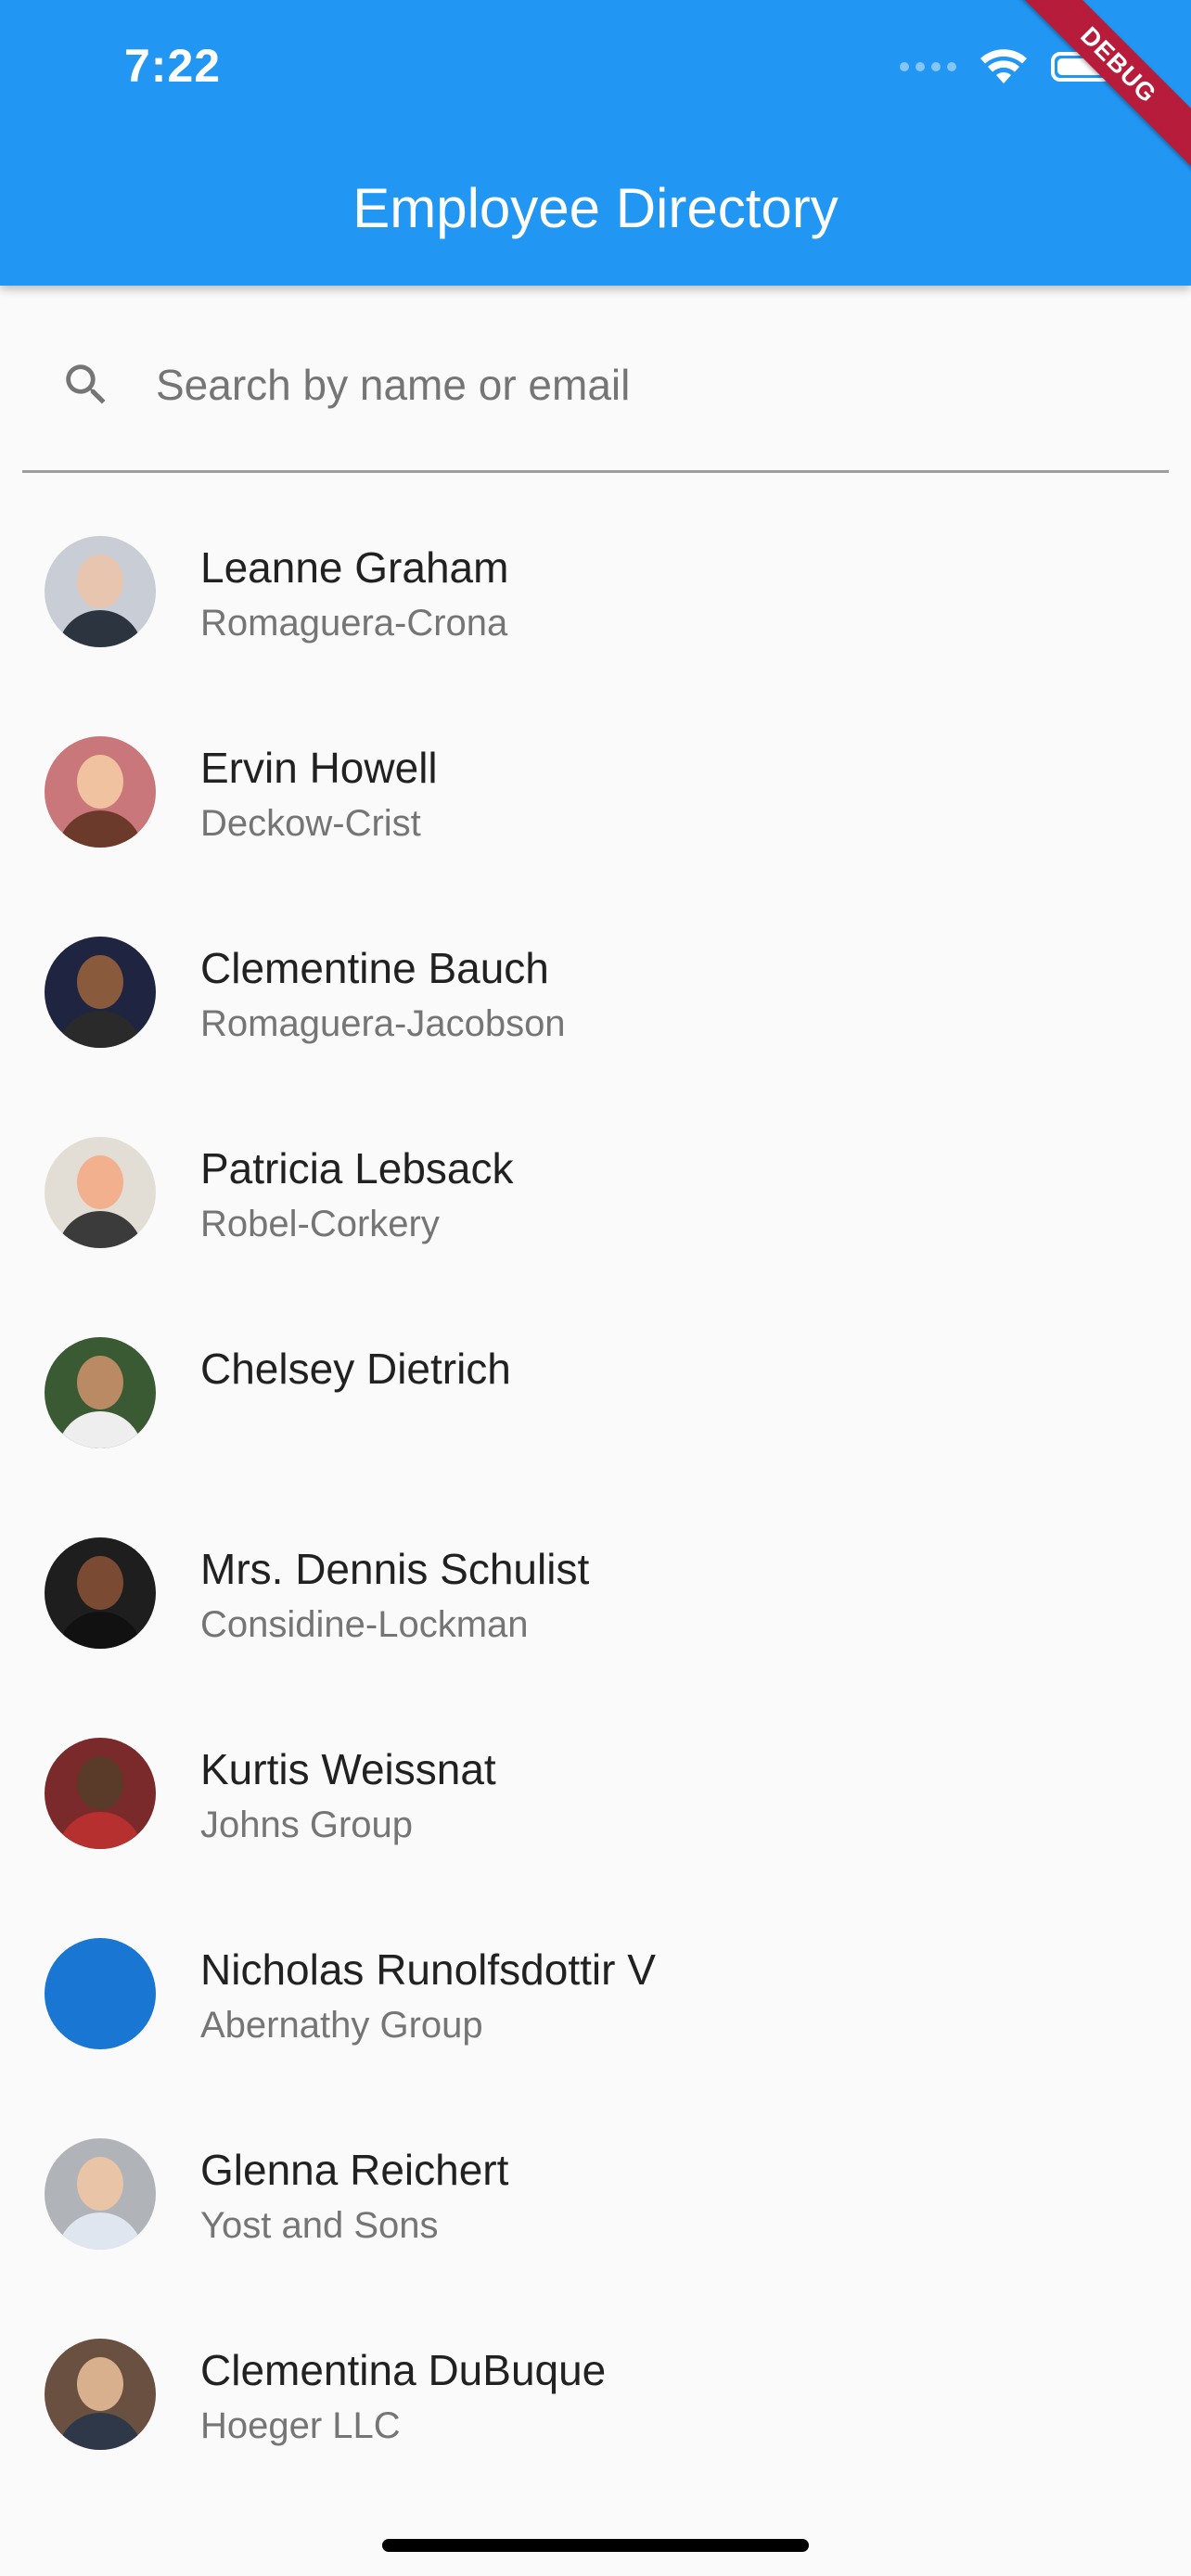  I want to click on employee-company: Abernathy Group, so click(341, 2025).